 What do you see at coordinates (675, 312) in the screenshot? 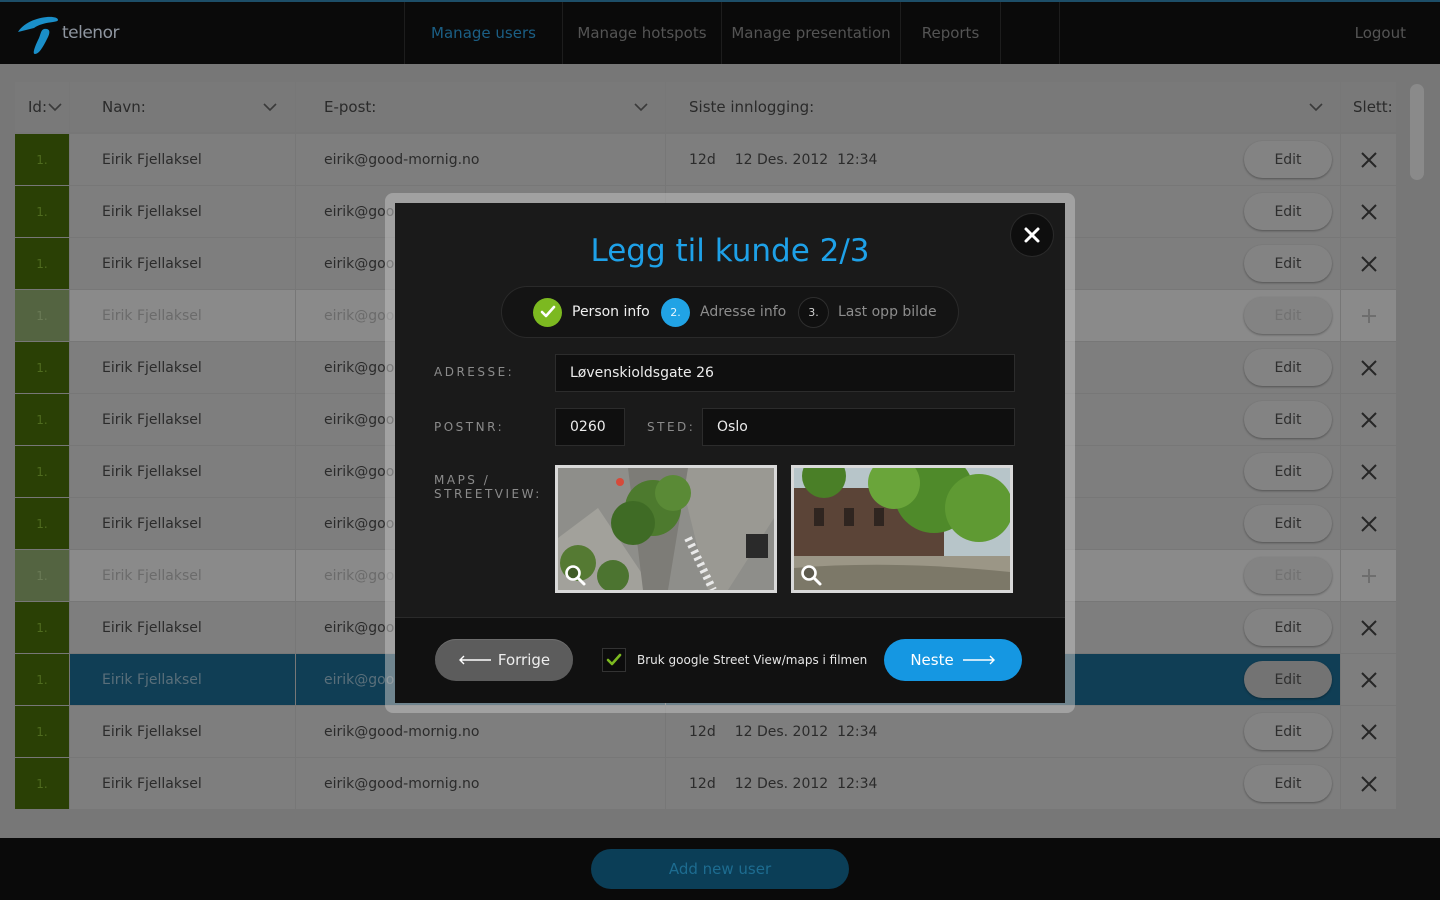
I see `step-number: 2.` at bounding box center [675, 312].